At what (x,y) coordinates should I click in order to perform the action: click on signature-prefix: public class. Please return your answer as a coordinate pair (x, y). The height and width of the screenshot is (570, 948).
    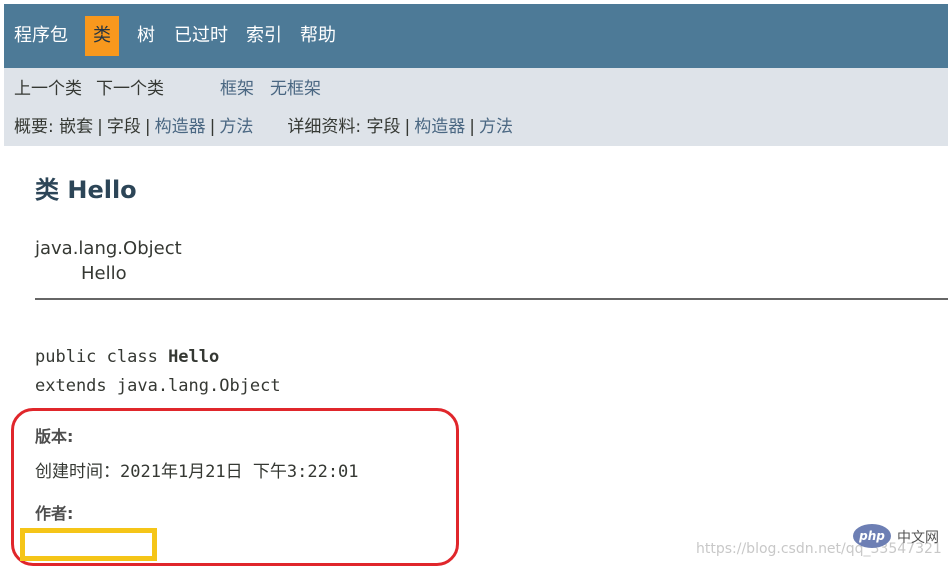
    Looking at the image, I should click on (102, 357).